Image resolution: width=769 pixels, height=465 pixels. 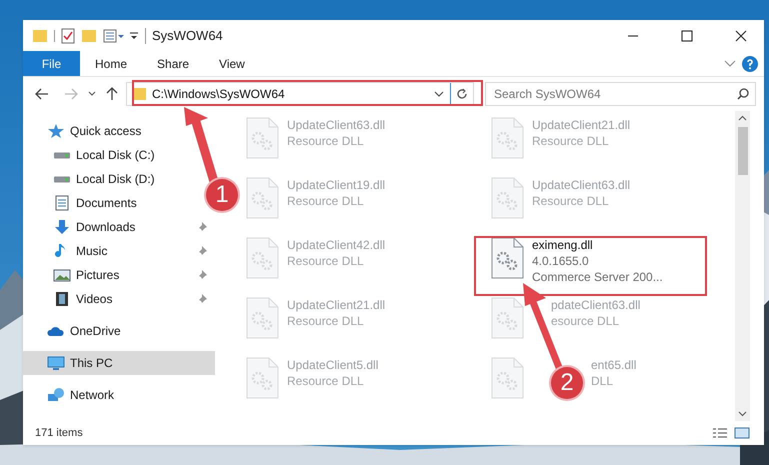 What do you see at coordinates (111, 63) in the screenshot?
I see `ribbon-tab: Home` at bounding box center [111, 63].